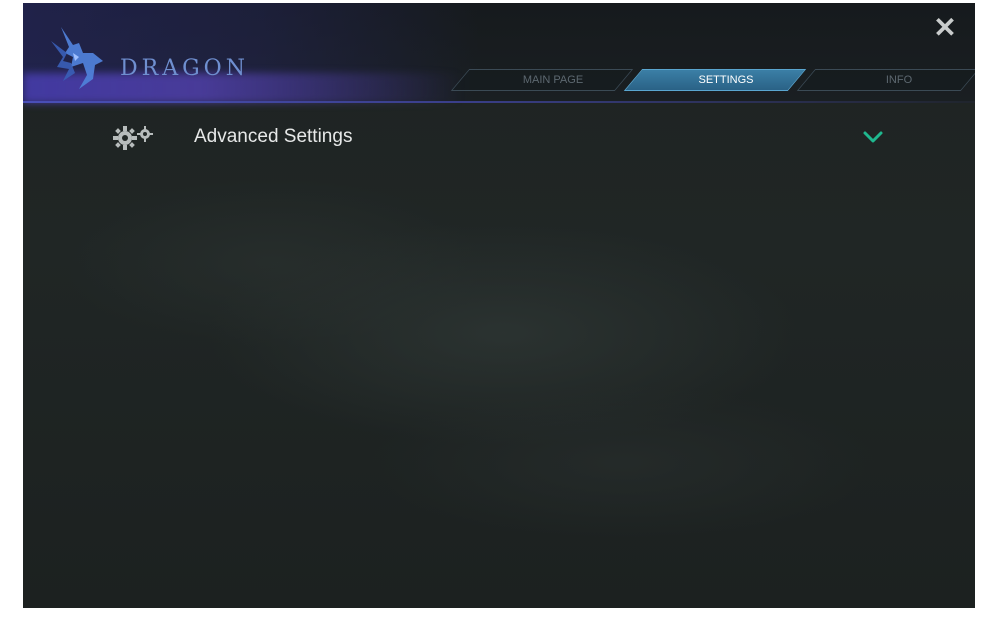 The width and height of the screenshot is (1004, 631). What do you see at coordinates (184, 68) in the screenshot?
I see `brand-name: DRAGON` at bounding box center [184, 68].